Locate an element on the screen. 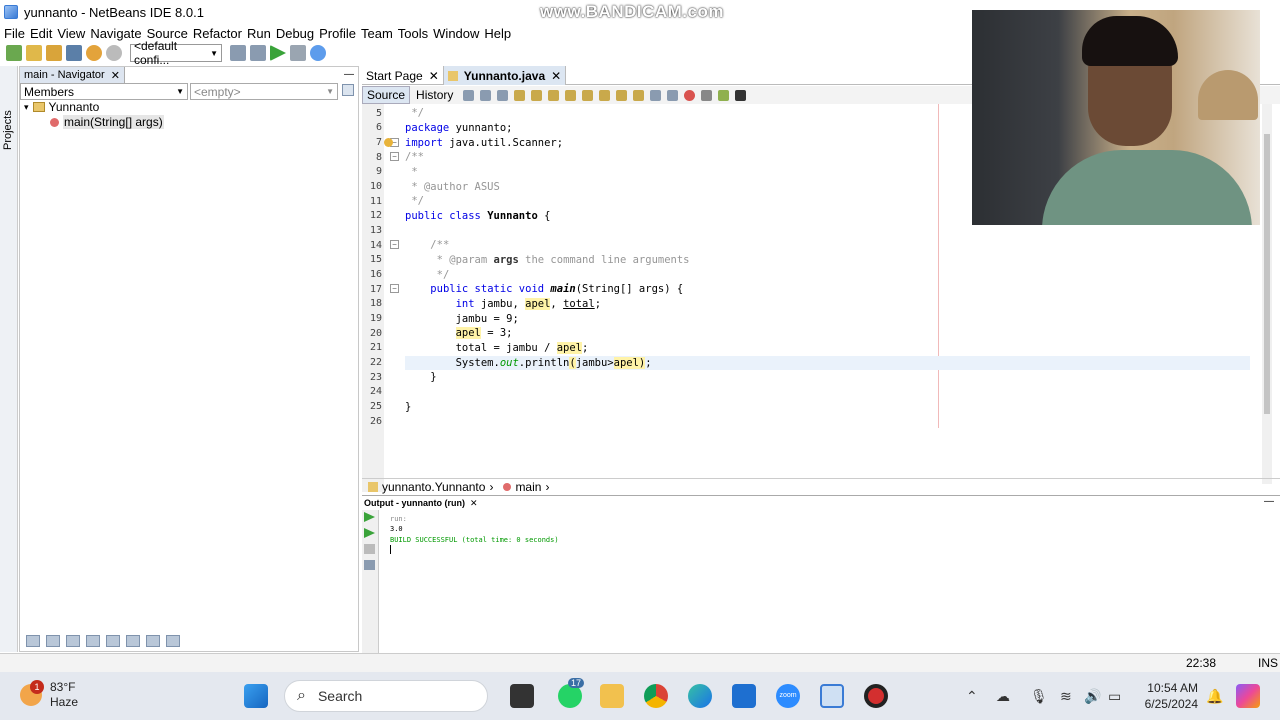  expand-icon: ▾ is located at coordinates (26, 107).